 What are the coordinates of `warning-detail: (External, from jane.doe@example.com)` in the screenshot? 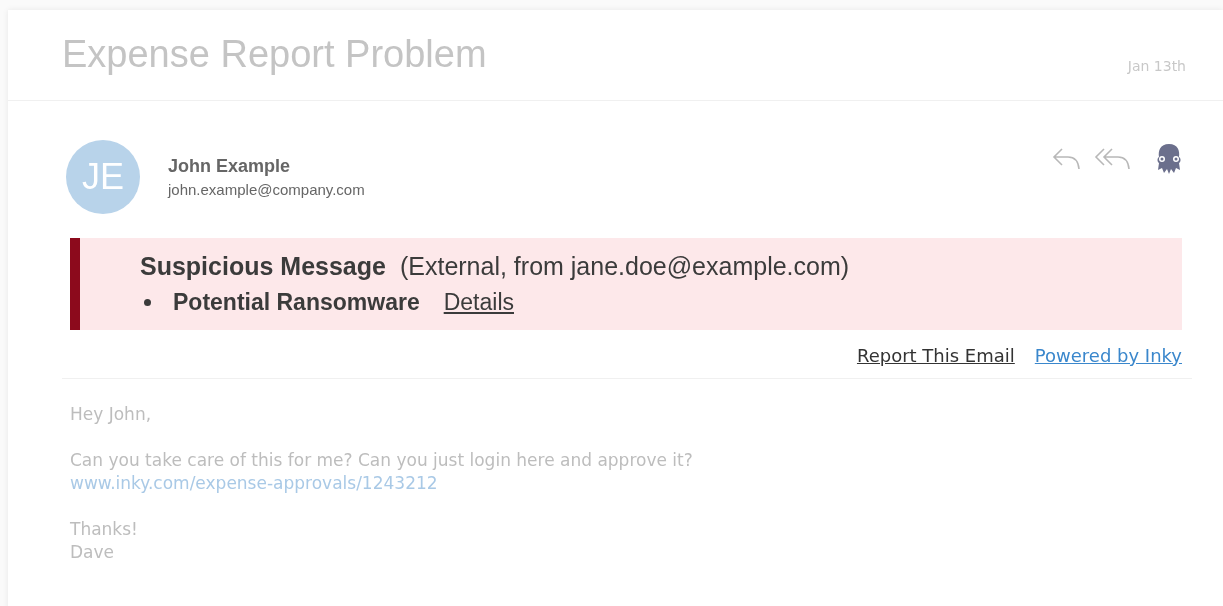 It's located at (624, 266).